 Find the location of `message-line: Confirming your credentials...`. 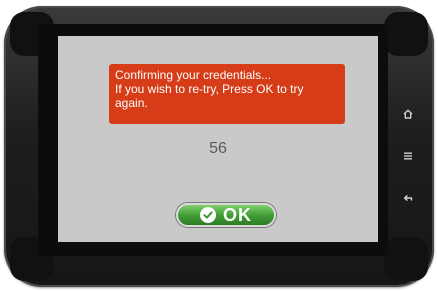

message-line: Confirming your credentials... is located at coordinates (193, 75).